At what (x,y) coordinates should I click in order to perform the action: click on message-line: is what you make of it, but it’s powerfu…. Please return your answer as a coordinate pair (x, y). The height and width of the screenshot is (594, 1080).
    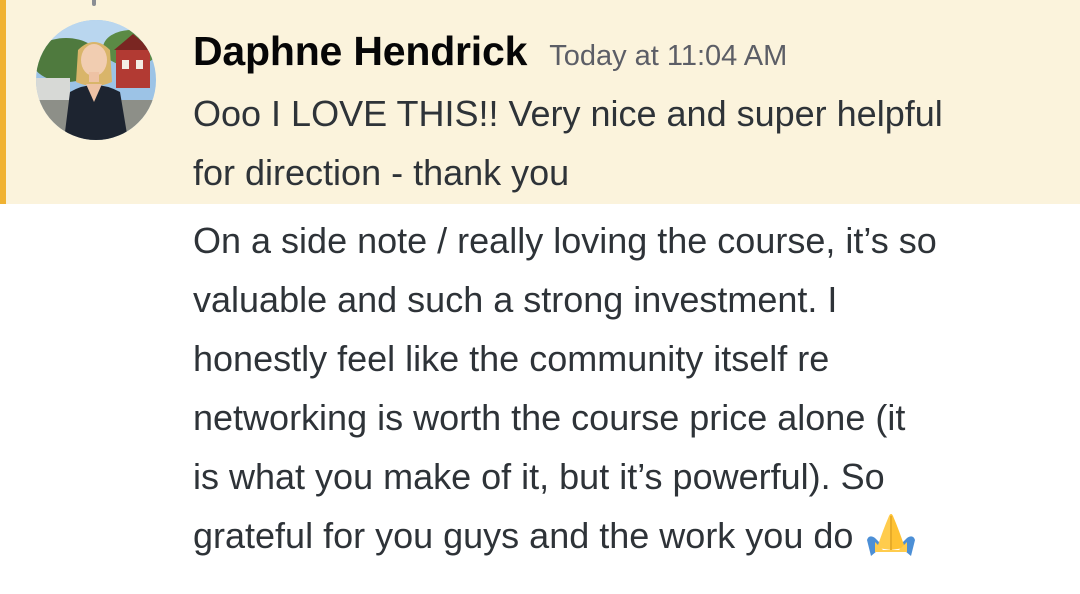
    Looking at the image, I should click on (539, 476).